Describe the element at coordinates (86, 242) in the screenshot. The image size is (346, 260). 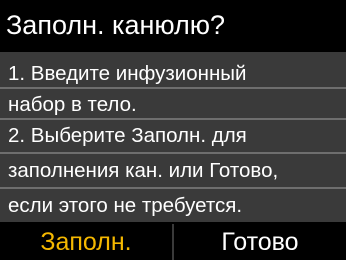
I see `fill-cannula-button: Заполн.` at that location.